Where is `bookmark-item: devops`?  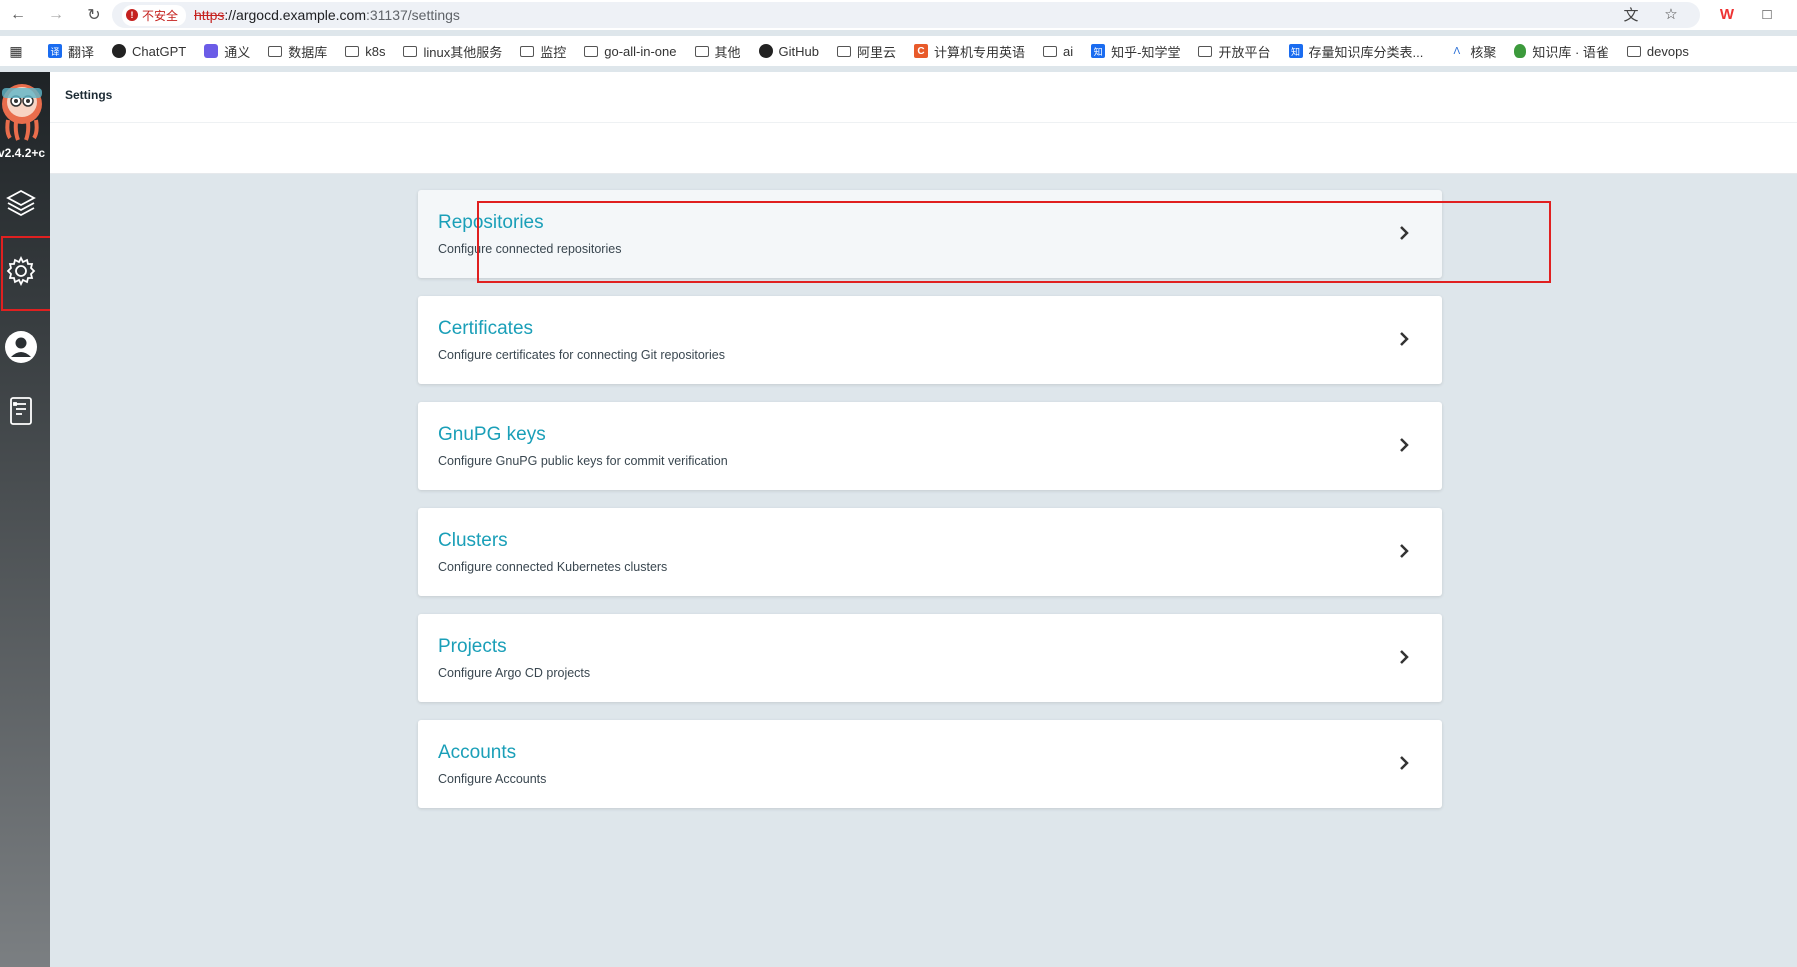 bookmark-item: devops is located at coordinates (1657, 51).